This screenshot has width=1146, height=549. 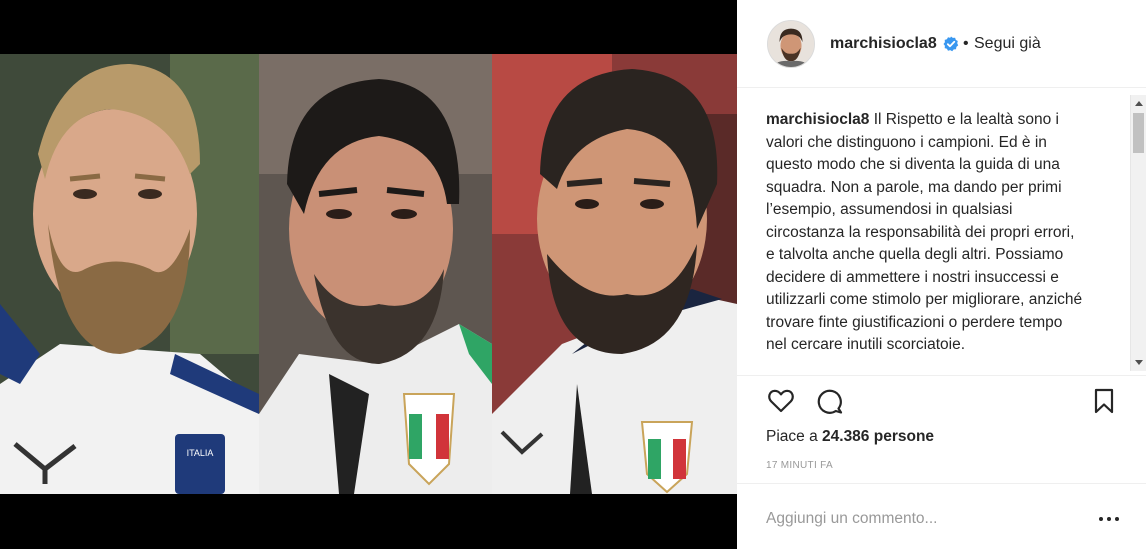 I want to click on post-actions, so click(x=941, y=404).